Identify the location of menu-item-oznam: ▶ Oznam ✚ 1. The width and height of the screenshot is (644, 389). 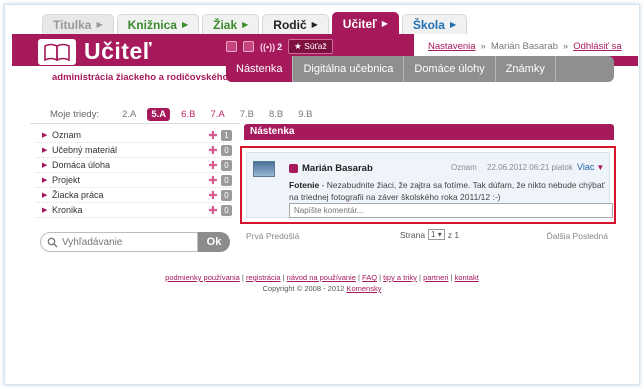
(134, 135).